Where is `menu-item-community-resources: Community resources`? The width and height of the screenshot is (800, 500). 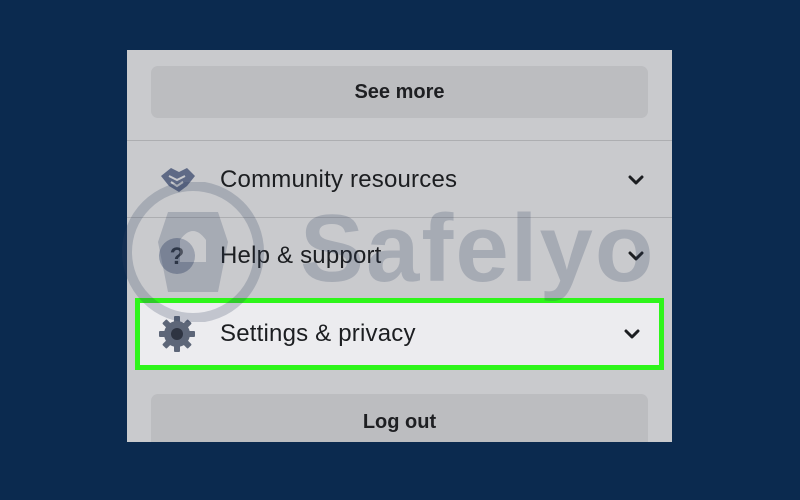
menu-item-community-resources: Community resources is located at coordinates (399, 180).